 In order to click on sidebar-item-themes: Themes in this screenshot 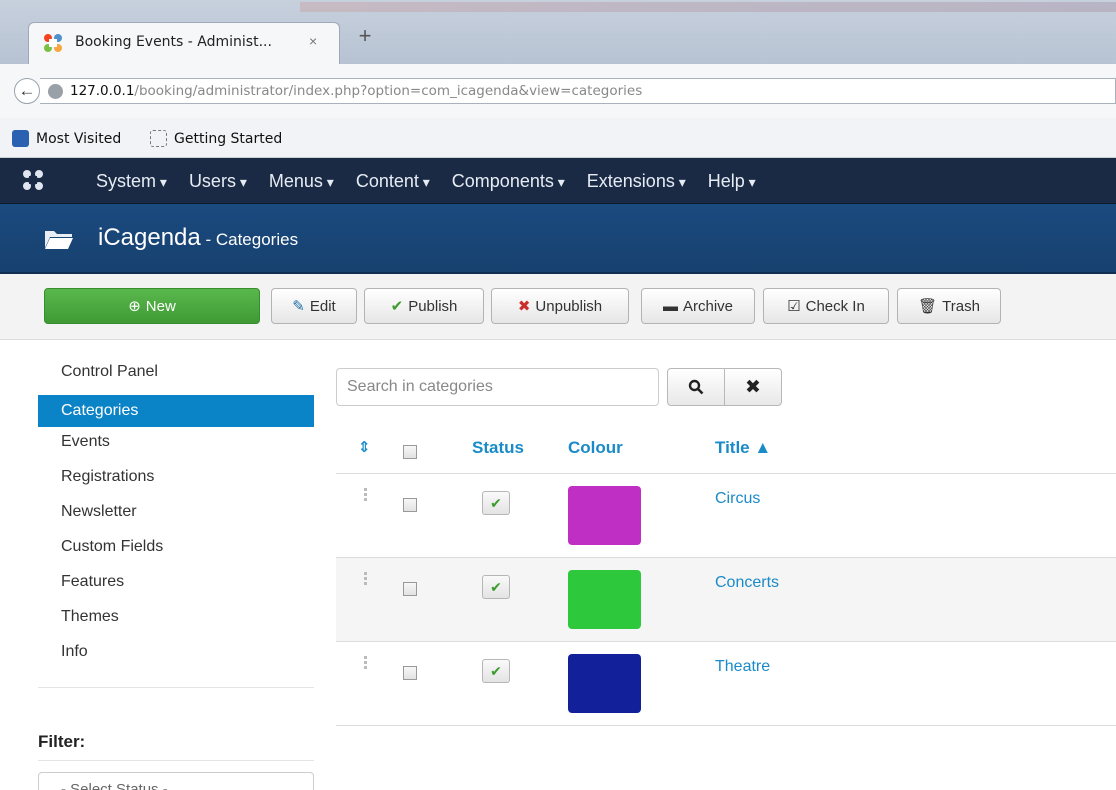, I will do `click(176, 622)`.